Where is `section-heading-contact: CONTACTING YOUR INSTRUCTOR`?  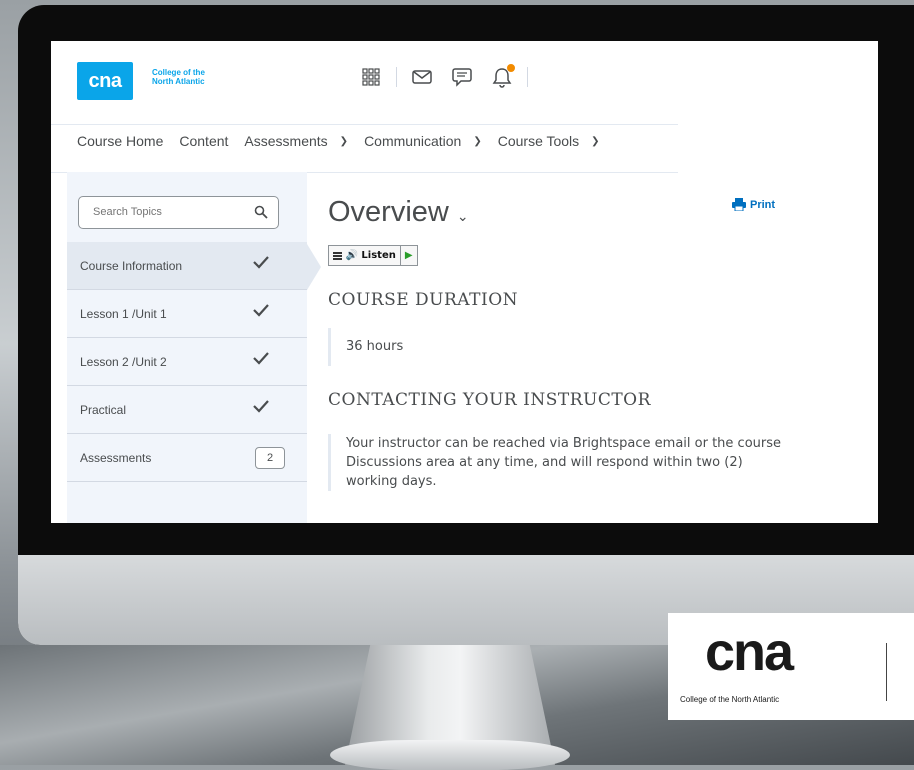 section-heading-contact: CONTACTING YOUR INSTRUCTOR is located at coordinates (489, 400).